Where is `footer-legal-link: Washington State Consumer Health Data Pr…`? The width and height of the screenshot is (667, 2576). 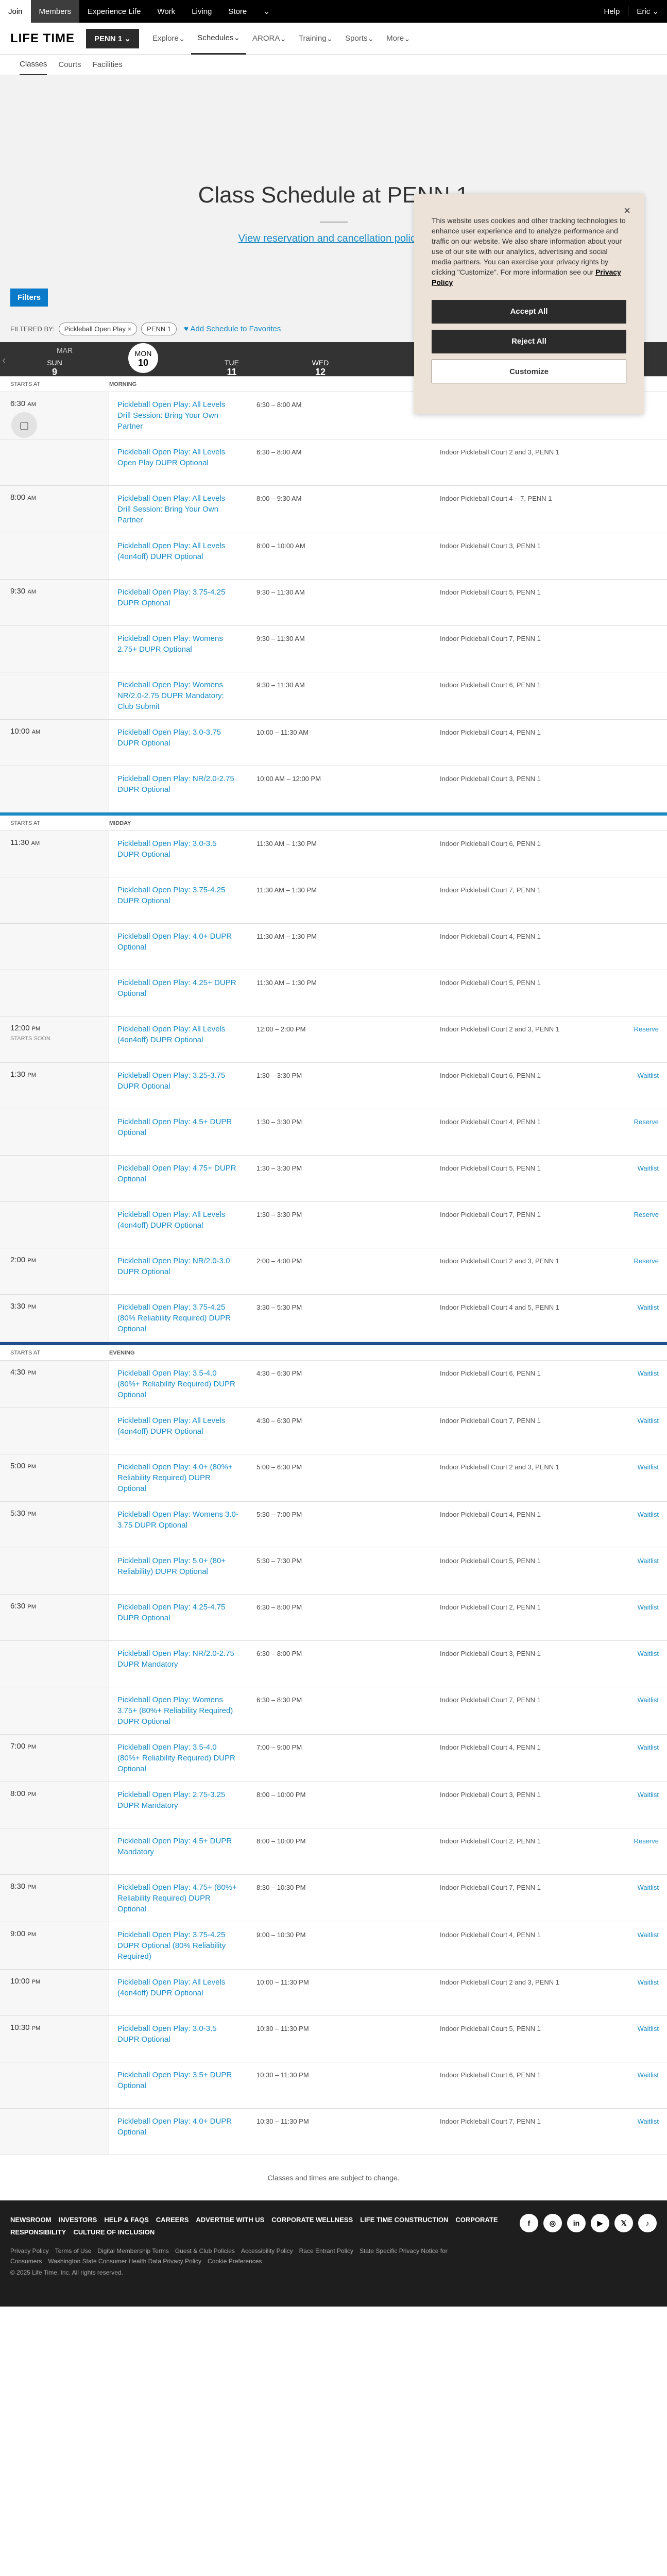
footer-legal-link: Washington State Consumer Health Data Pr… is located at coordinates (125, 2261).